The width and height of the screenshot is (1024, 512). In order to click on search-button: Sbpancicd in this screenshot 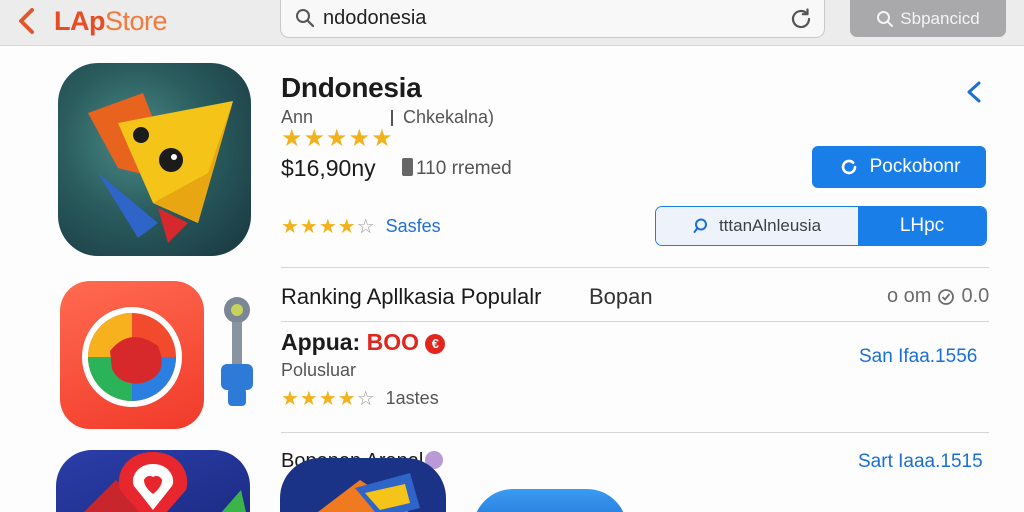, I will do `click(928, 18)`.